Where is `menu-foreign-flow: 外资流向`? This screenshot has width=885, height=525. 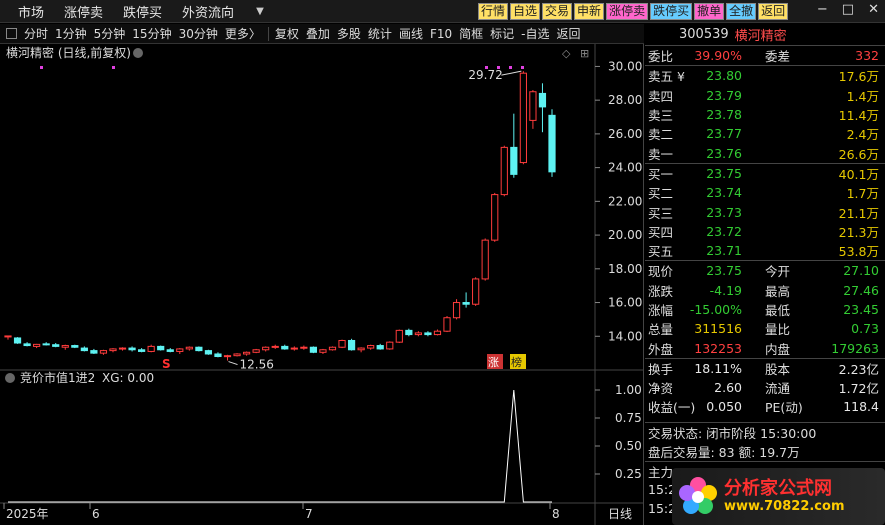
menu-foreign-flow: 外资流向 is located at coordinates (208, 11).